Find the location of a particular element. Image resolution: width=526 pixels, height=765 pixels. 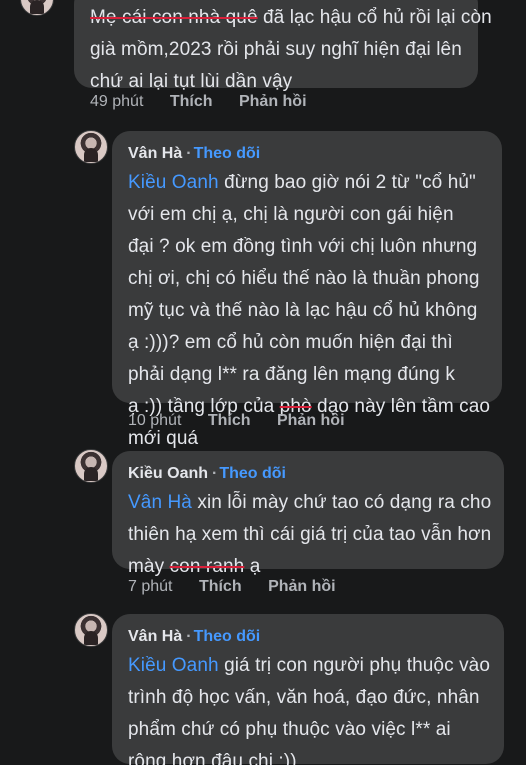

comment-line: phải dạng l** ra đăng lên mạng đúng k is located at coordinates (309, 375).